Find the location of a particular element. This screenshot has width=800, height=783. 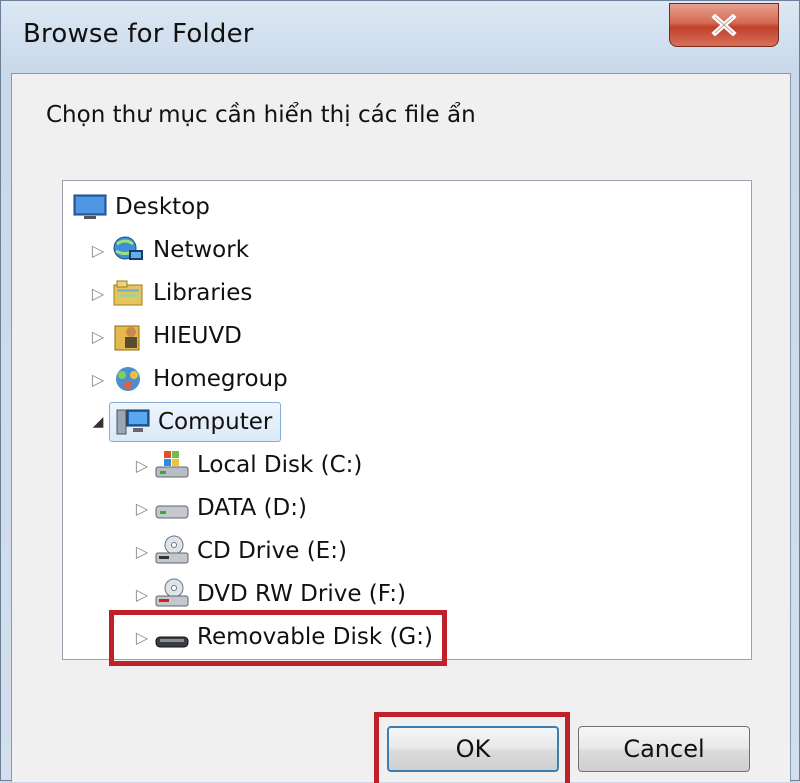

computer-icon is located at coordinates (133, 422).